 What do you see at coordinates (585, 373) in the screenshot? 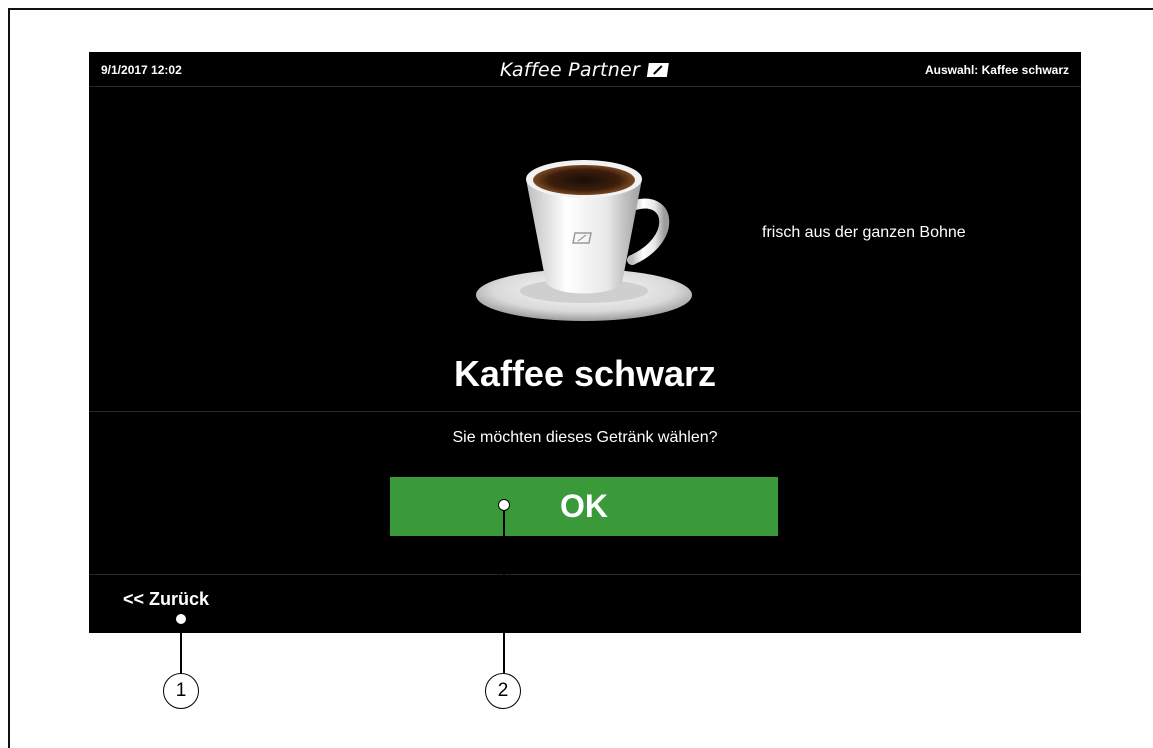
I see `drink-title: Kaffee schwarz` at bounding box center [585, 373].